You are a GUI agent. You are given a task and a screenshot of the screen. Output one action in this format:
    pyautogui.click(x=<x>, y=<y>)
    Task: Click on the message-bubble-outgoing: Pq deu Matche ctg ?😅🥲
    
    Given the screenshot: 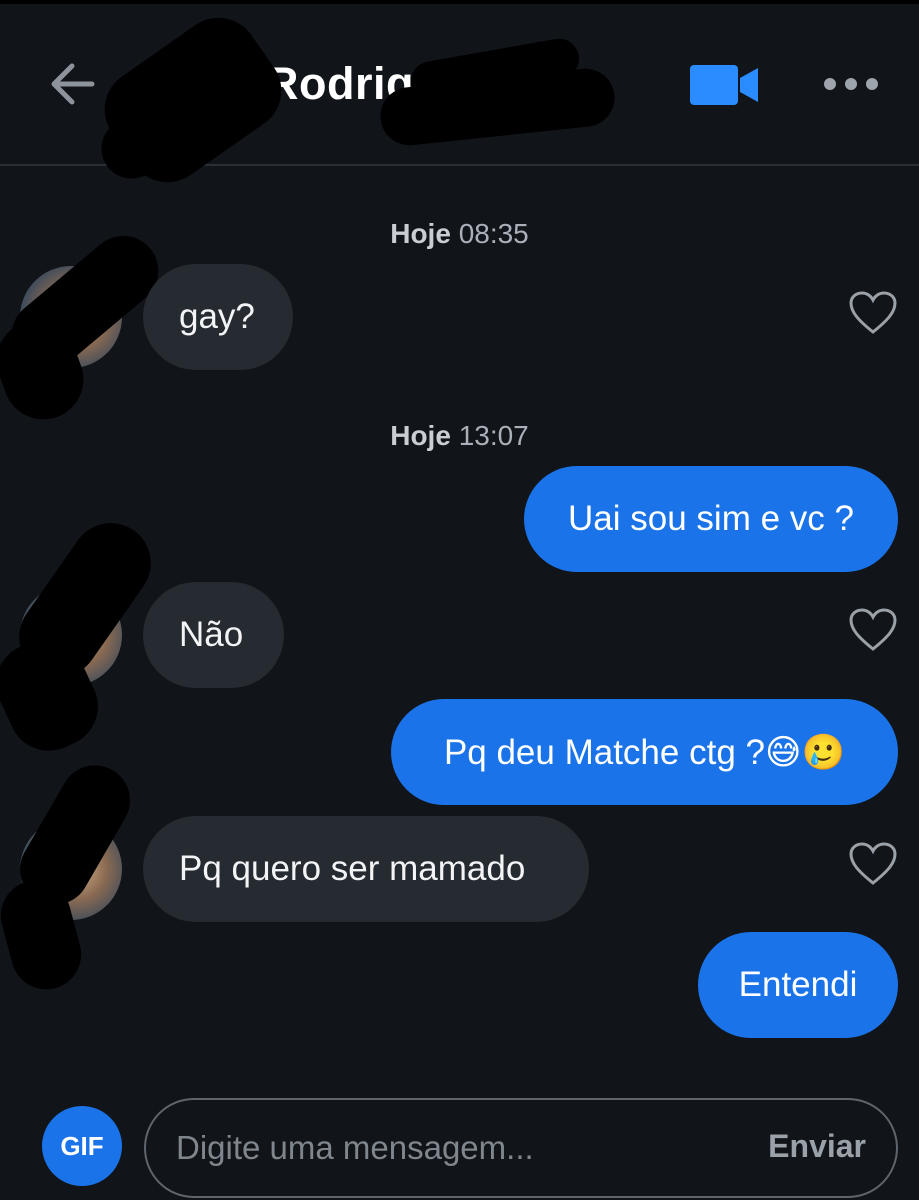 What is the action you would take?
    pyautogui.click(x=644, y=752)
    